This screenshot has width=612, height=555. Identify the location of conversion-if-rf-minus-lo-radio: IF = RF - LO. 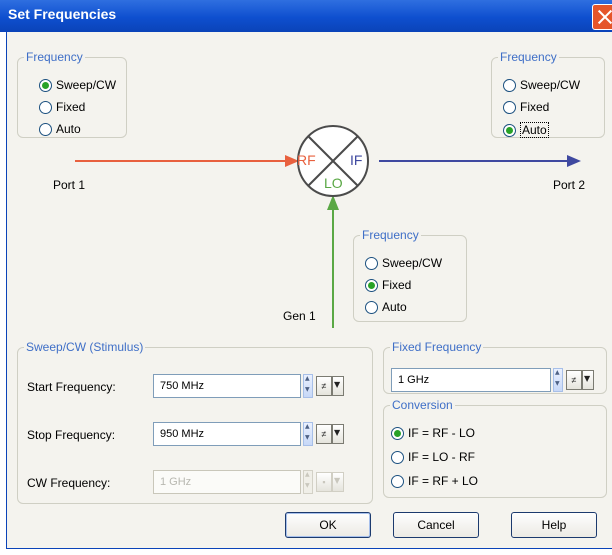
(433, 433).